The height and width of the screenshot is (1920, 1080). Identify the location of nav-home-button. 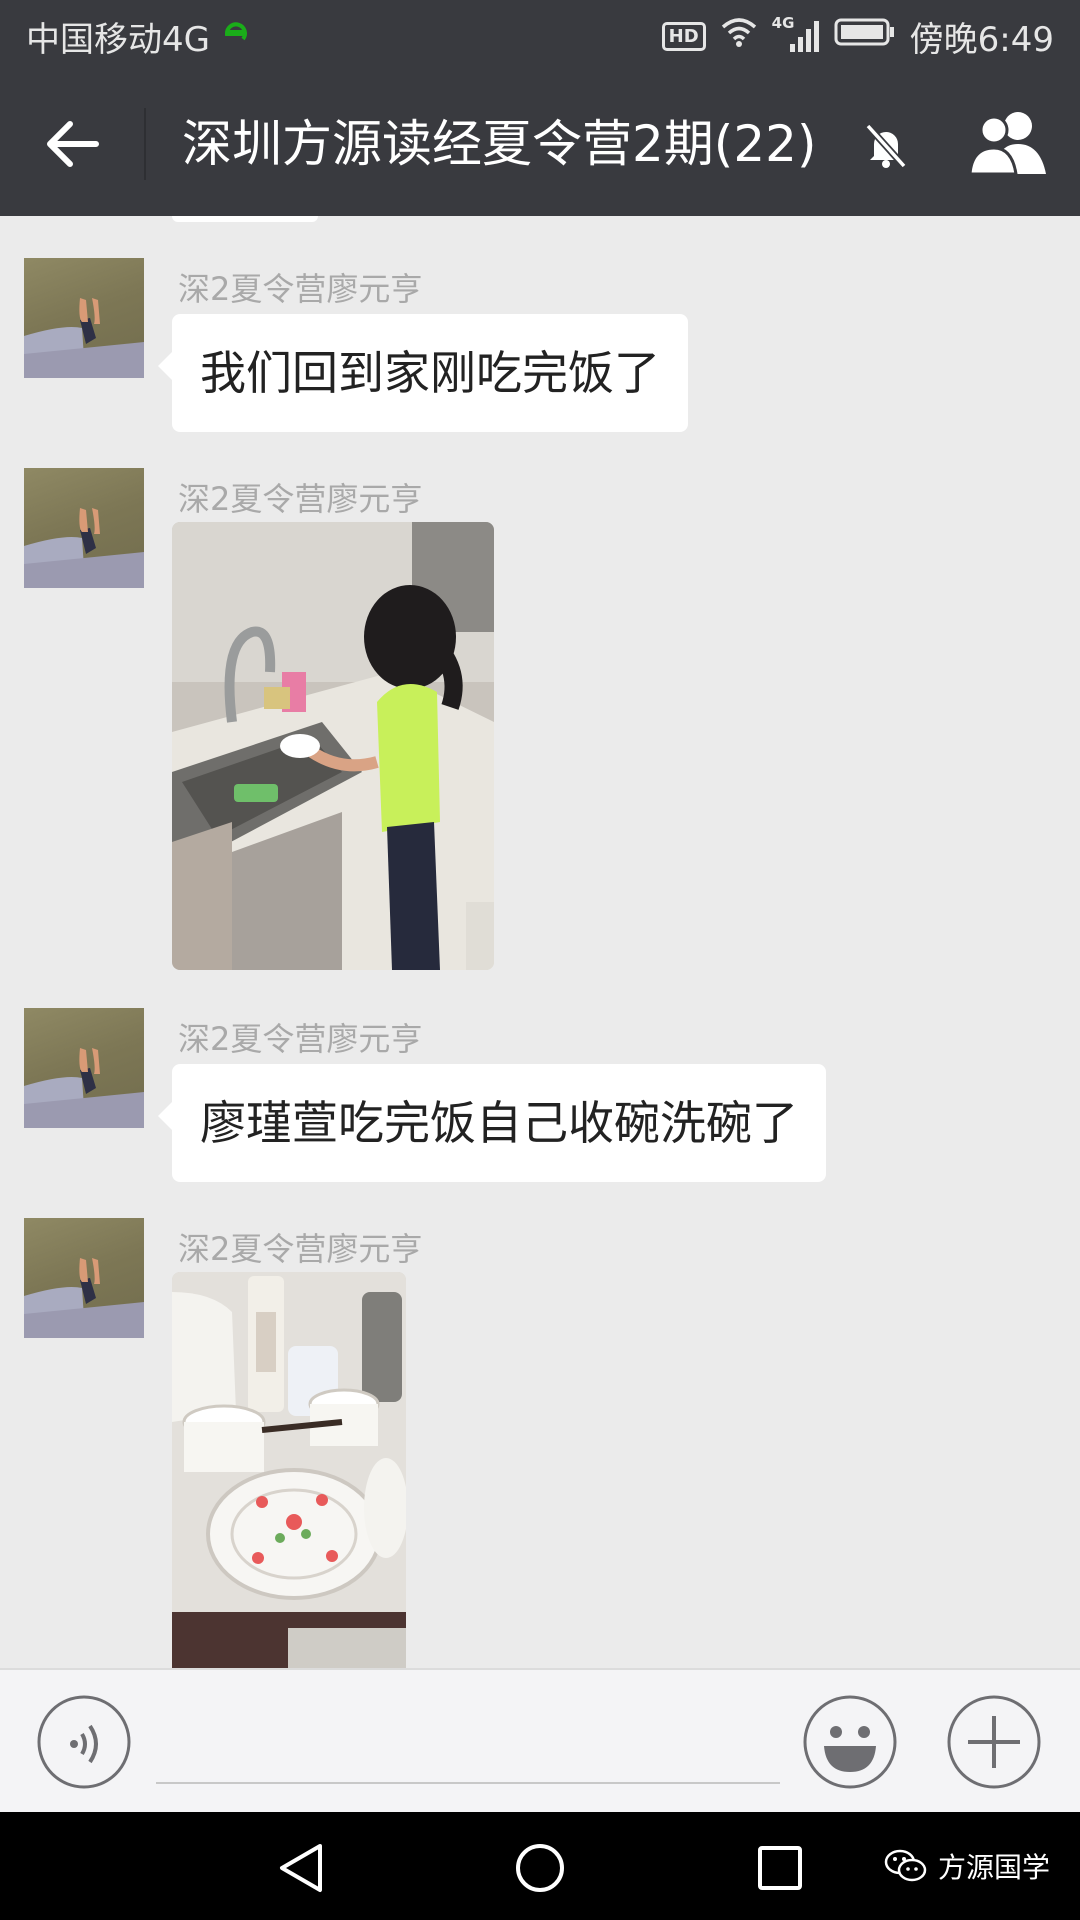
(540, 1870).